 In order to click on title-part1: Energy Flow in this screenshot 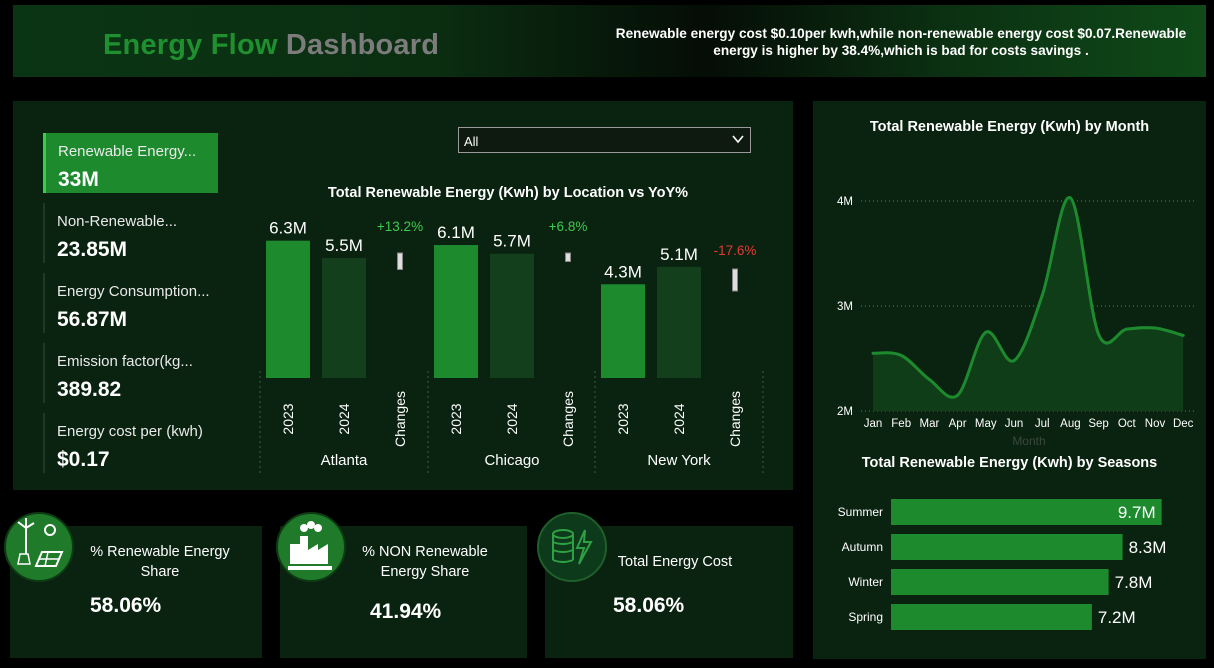, I will do `click(190, 45)`.